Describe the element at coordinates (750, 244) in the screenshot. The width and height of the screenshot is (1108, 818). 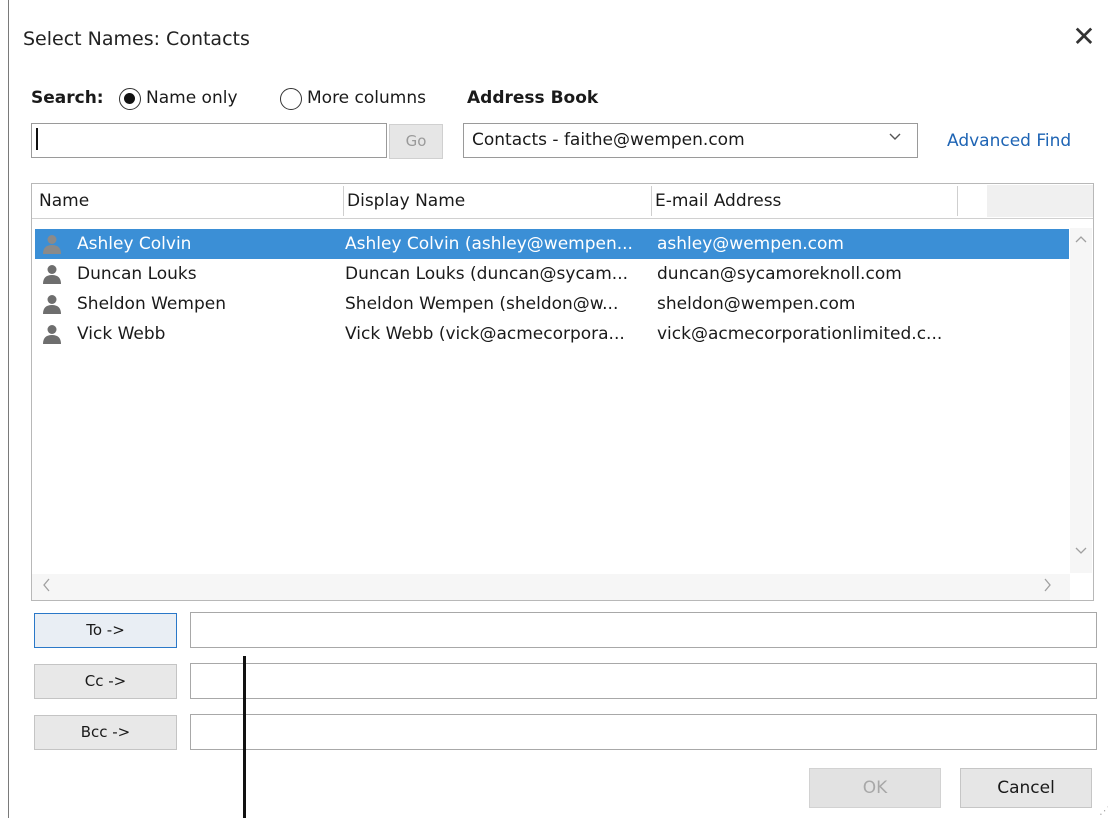
I see `cell-email: ashley@wempen.com` at that location.